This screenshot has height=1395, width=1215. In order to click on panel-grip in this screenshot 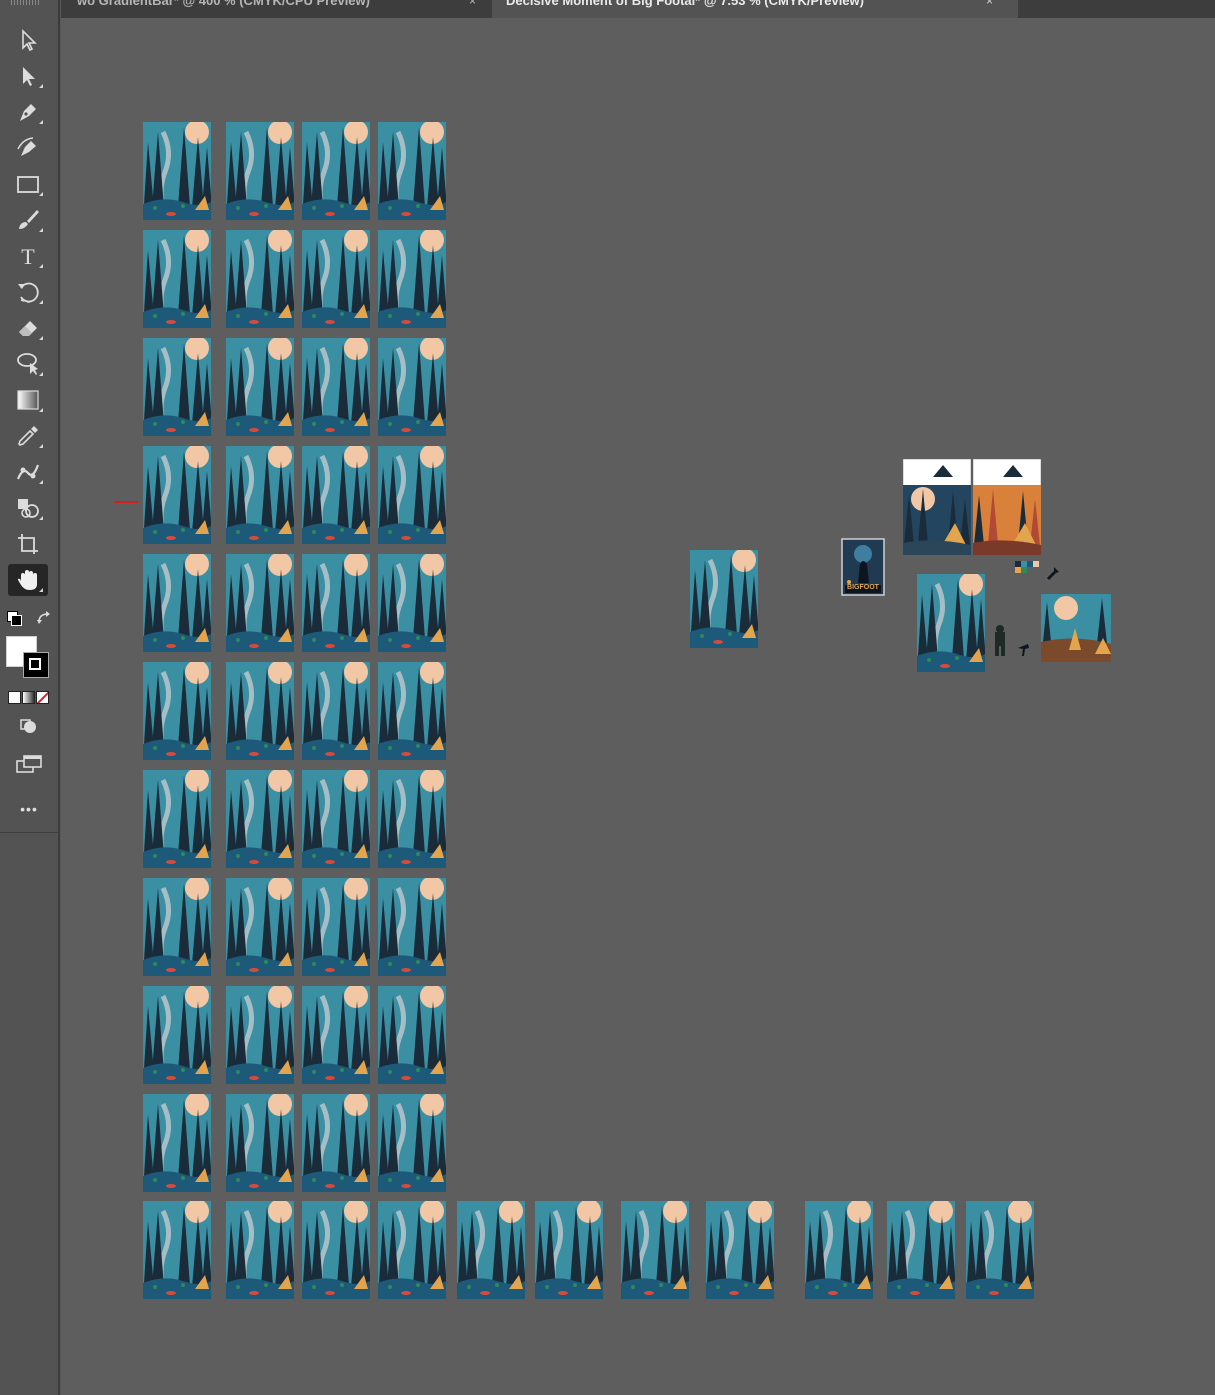, I will do `click(26, 2)`.